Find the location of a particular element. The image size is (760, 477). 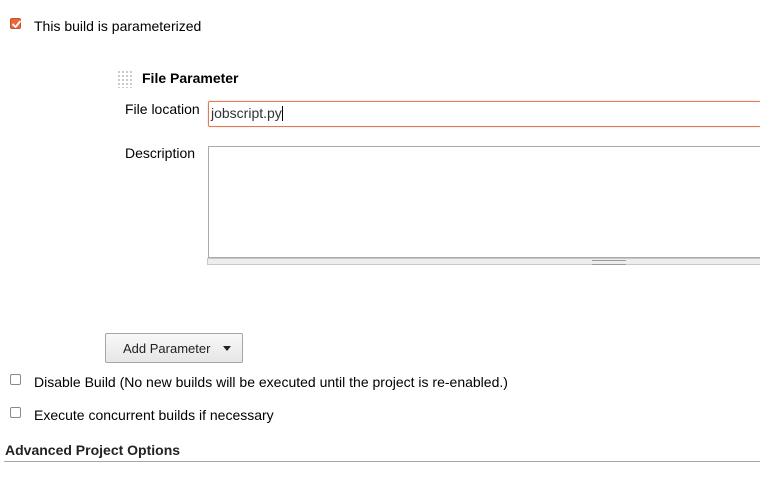

parameterized-label: This build is parameterized is located at coordinates (118, 26).